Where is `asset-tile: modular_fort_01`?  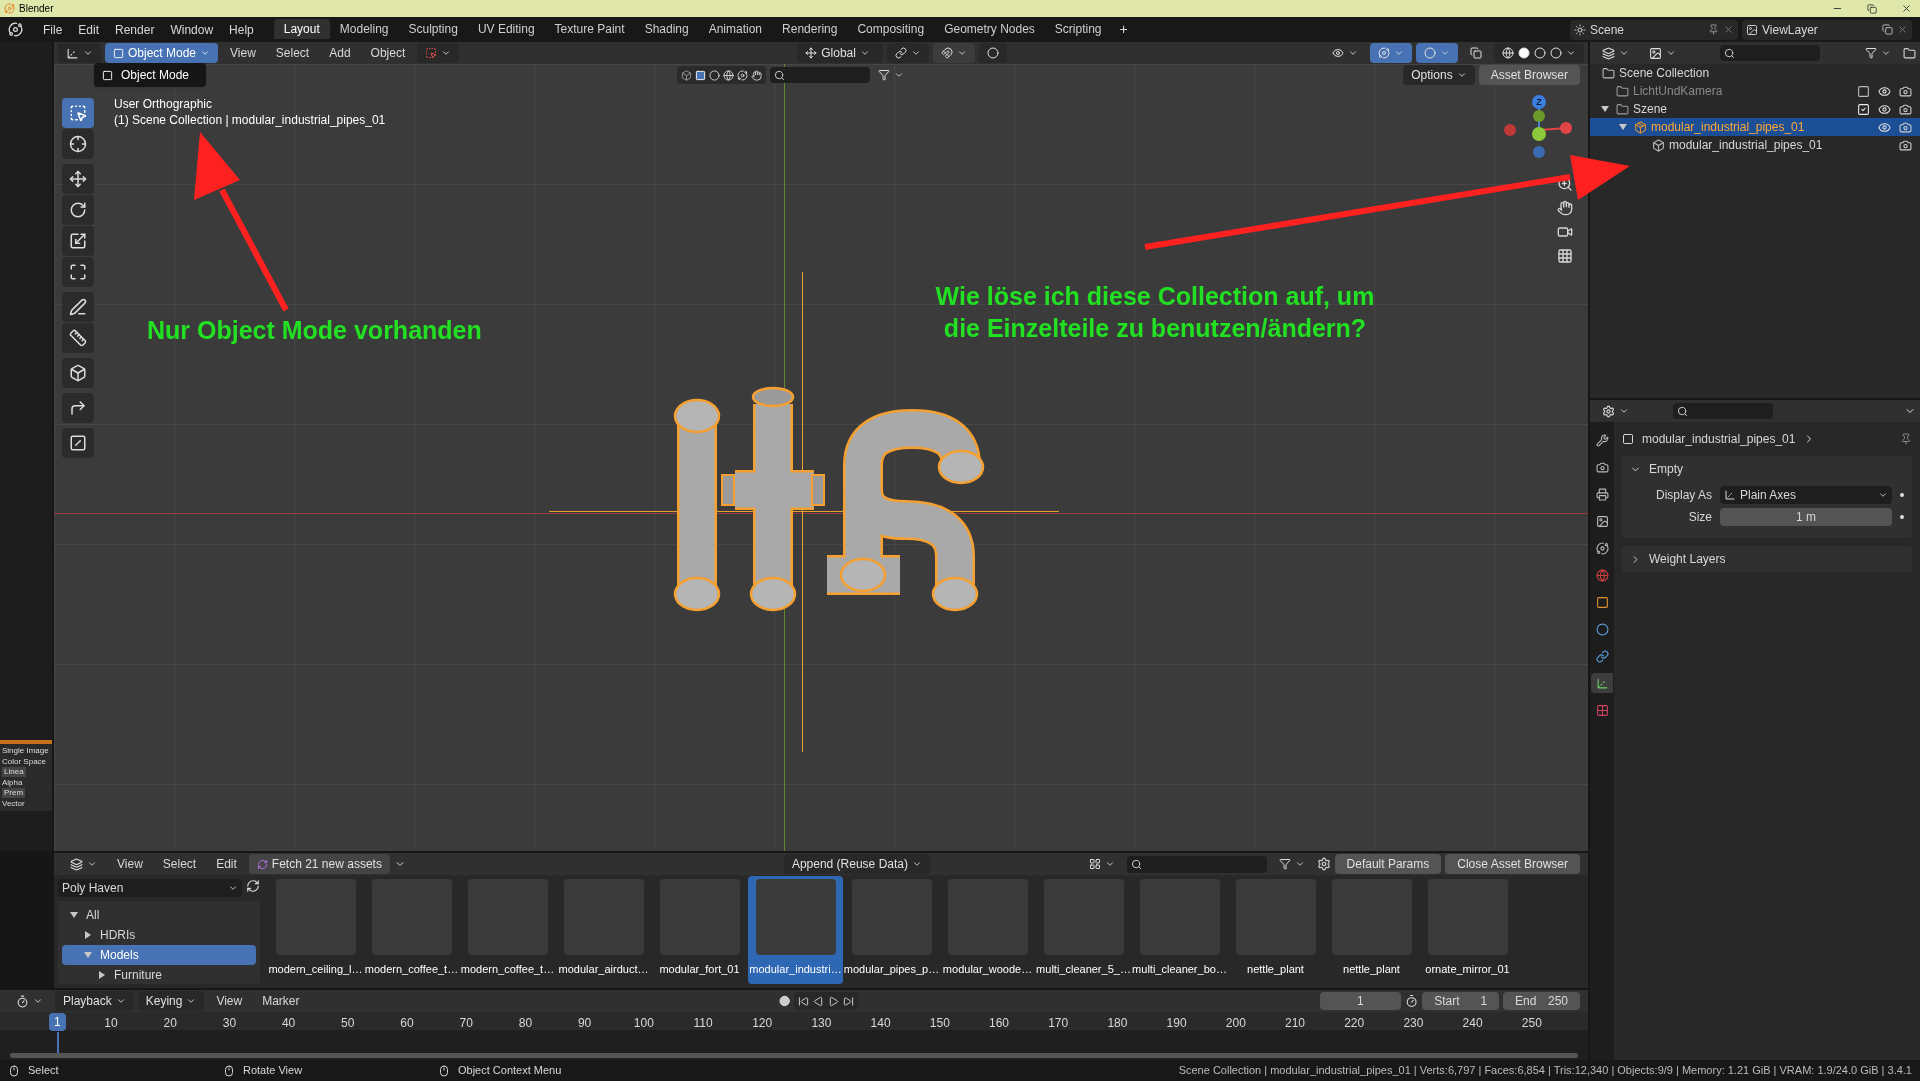 asset-tile: modular_fort_01 is located at coordinates (699, 930).